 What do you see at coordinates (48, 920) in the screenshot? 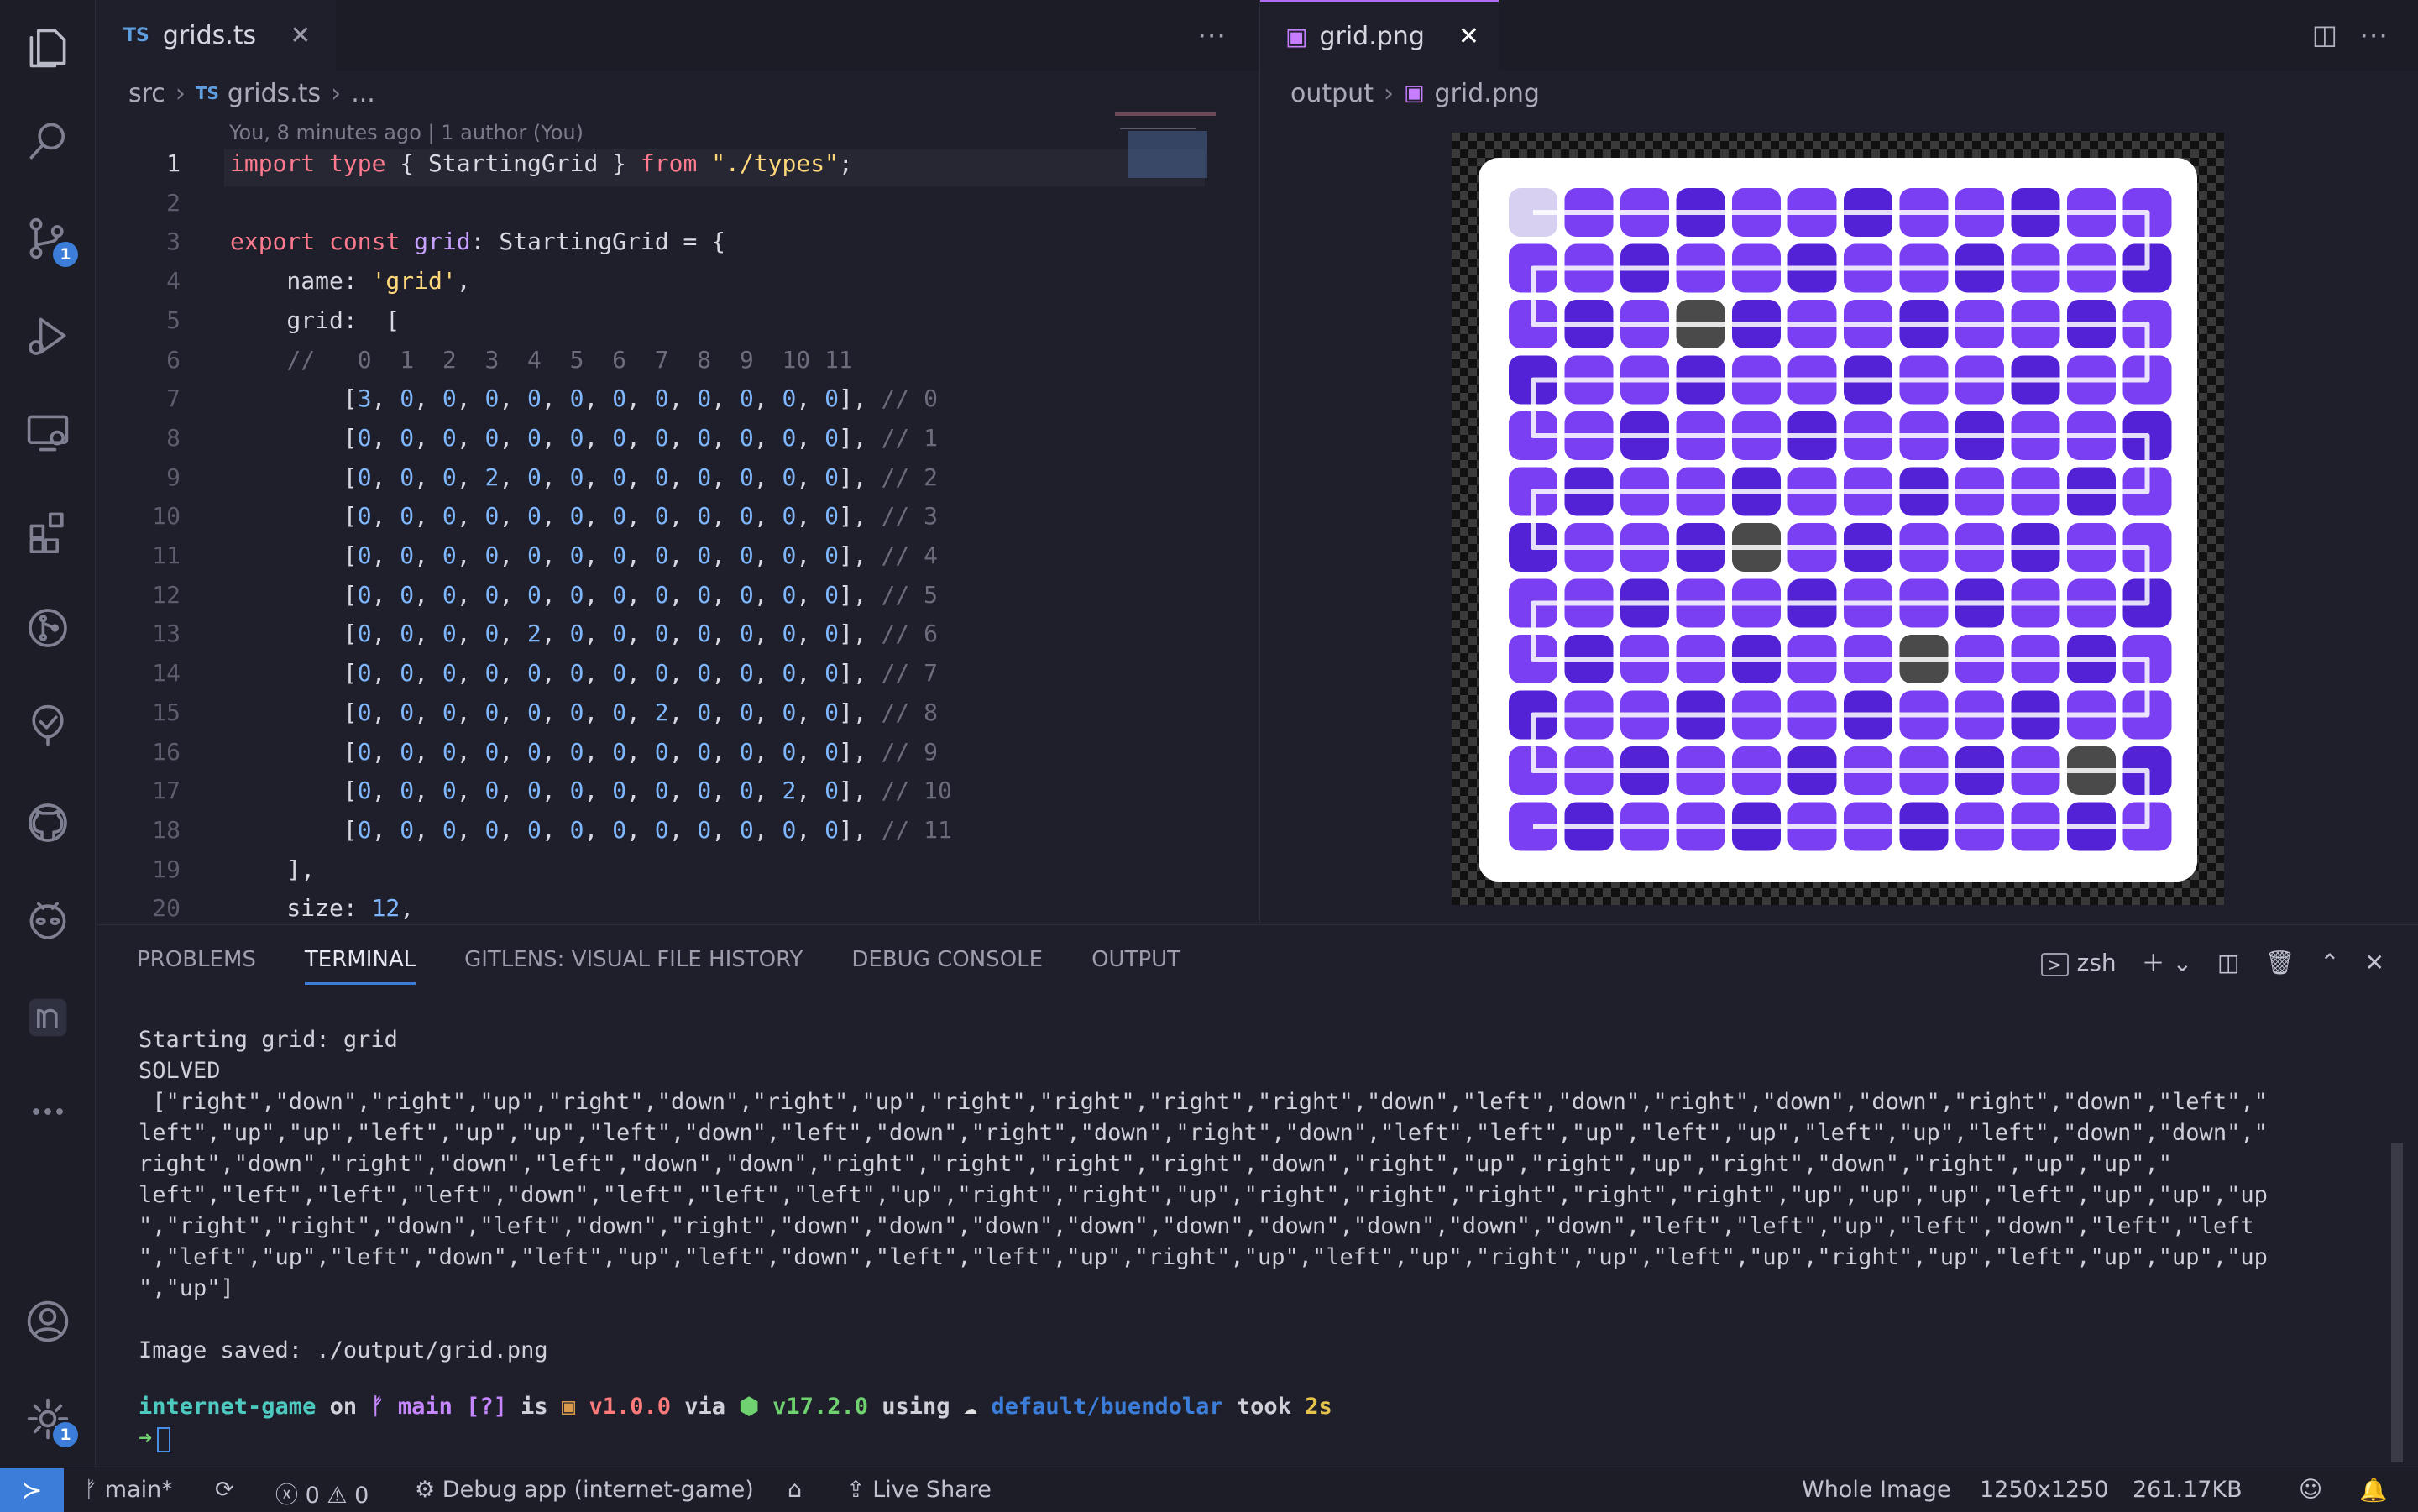
I see `alien-extension-icon` at bounding box center [48, 920].